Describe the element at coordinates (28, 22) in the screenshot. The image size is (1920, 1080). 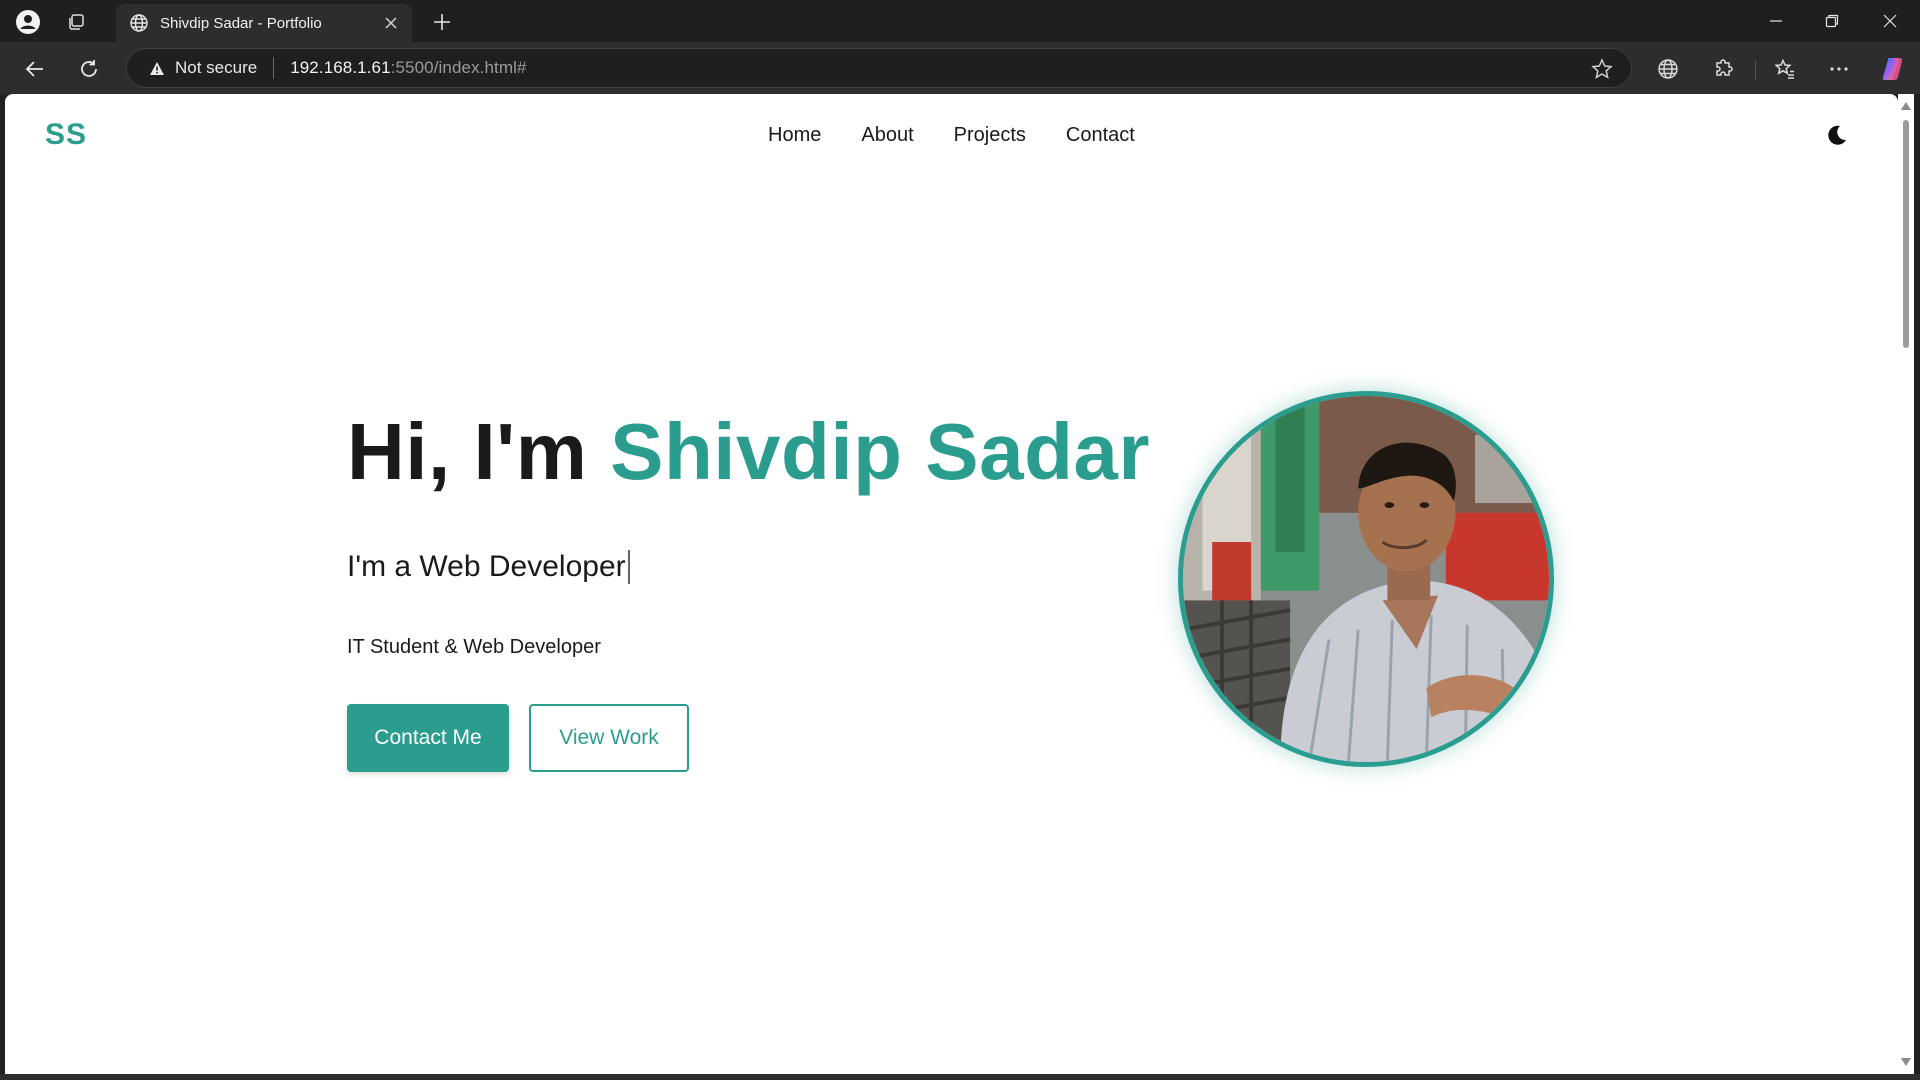
I see `profile-icon` at that location.